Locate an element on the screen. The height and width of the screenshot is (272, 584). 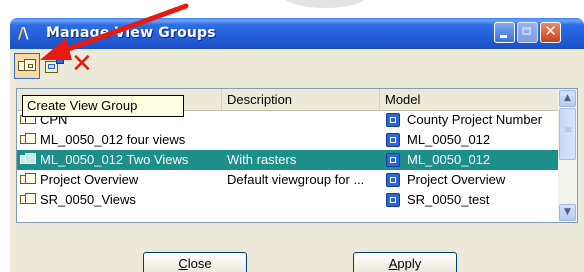
scroll-up-button: ▲ is located at coordinates (567, 98).